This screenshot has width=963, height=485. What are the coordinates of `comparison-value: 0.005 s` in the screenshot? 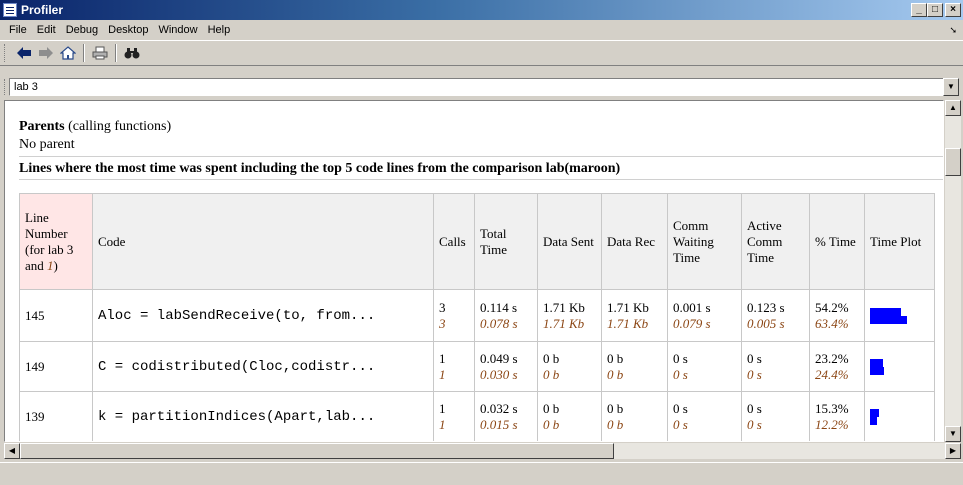 It's located at (766, 323).